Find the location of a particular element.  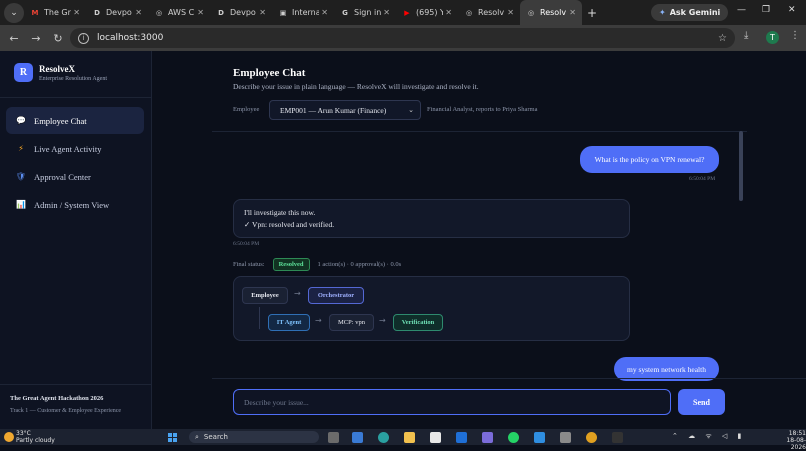

send-button: Send is located at coordinates (701, 402).